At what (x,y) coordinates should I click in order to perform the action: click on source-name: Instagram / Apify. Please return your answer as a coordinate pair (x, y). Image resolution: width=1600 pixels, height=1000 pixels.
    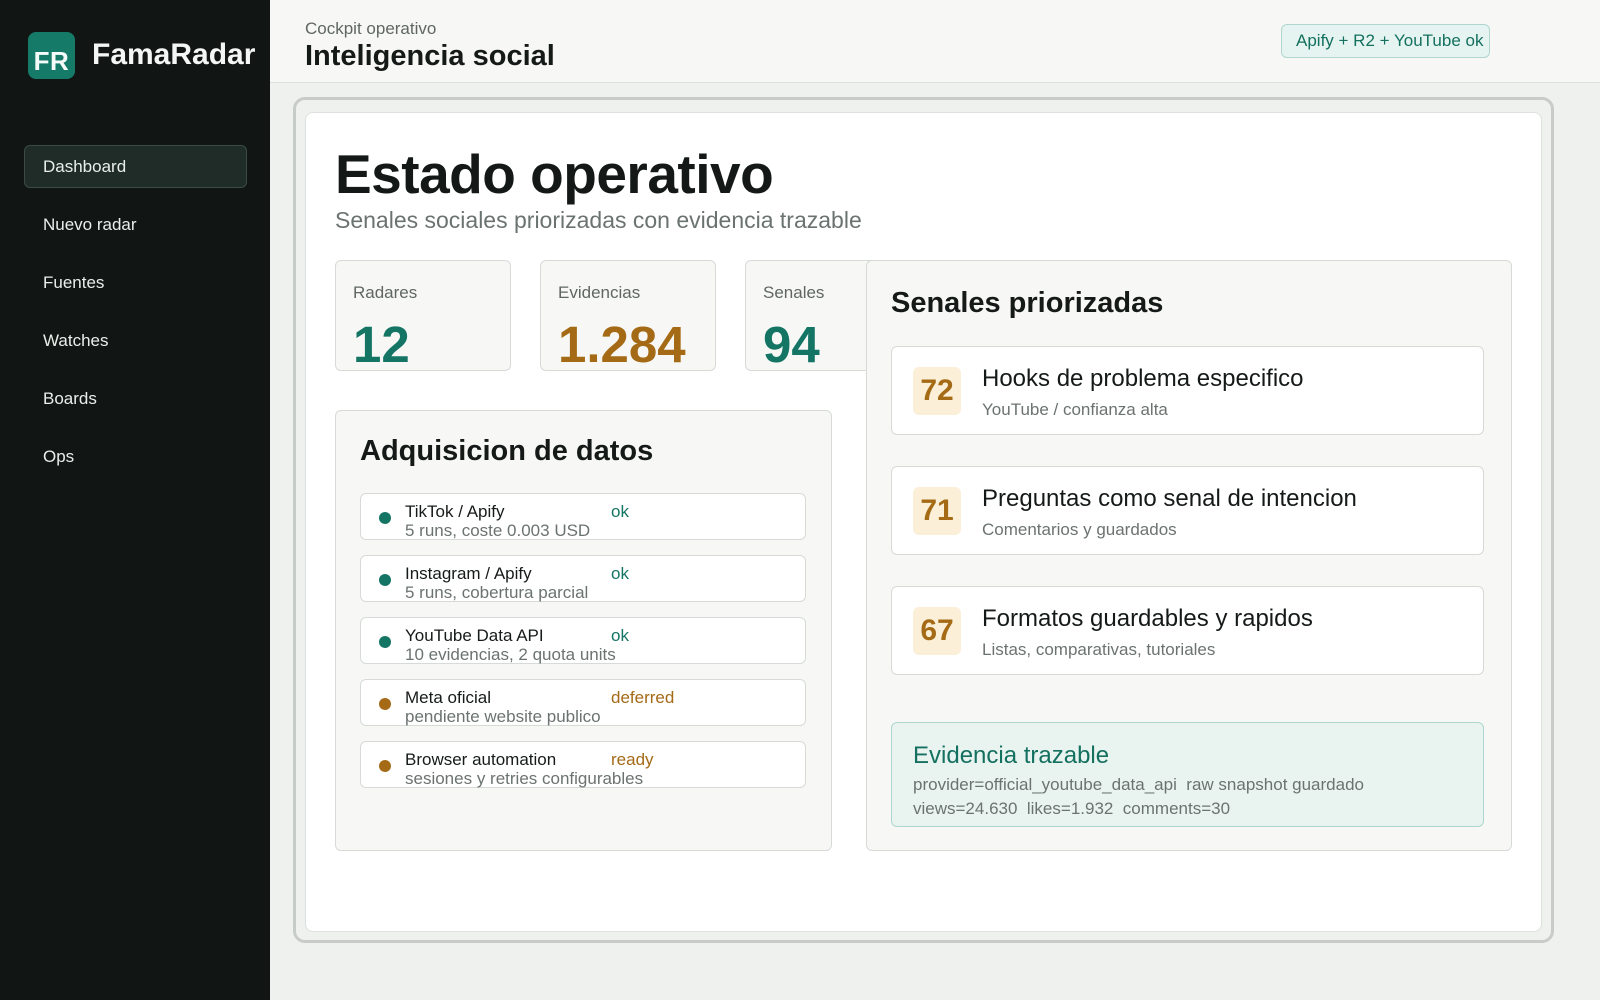
    Looking at the image, I should click on (468, 573).